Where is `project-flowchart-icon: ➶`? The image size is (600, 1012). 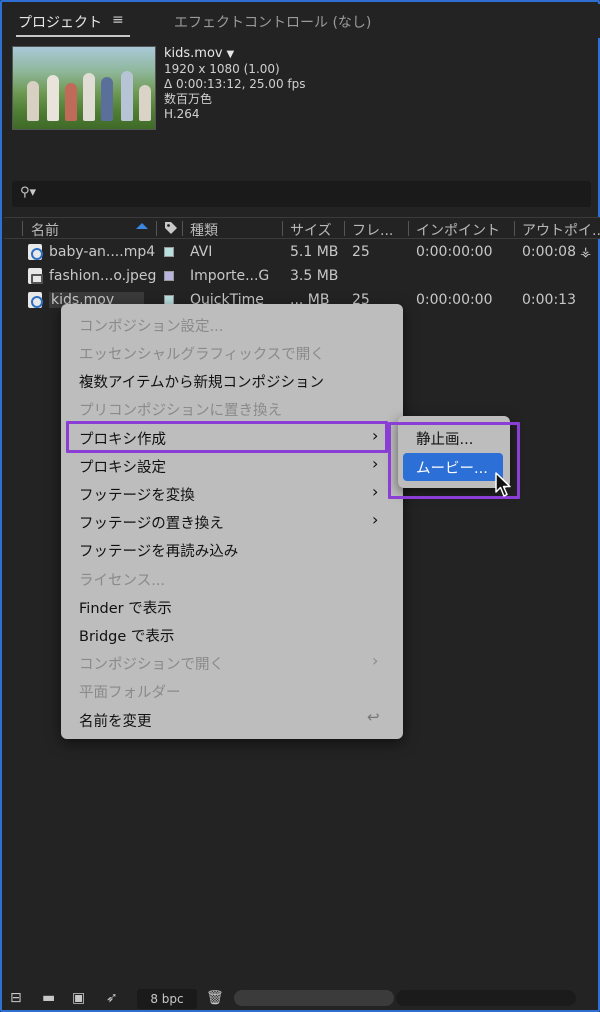 project-flowchart-icon: ➶ is located at coordinates (112, 998).